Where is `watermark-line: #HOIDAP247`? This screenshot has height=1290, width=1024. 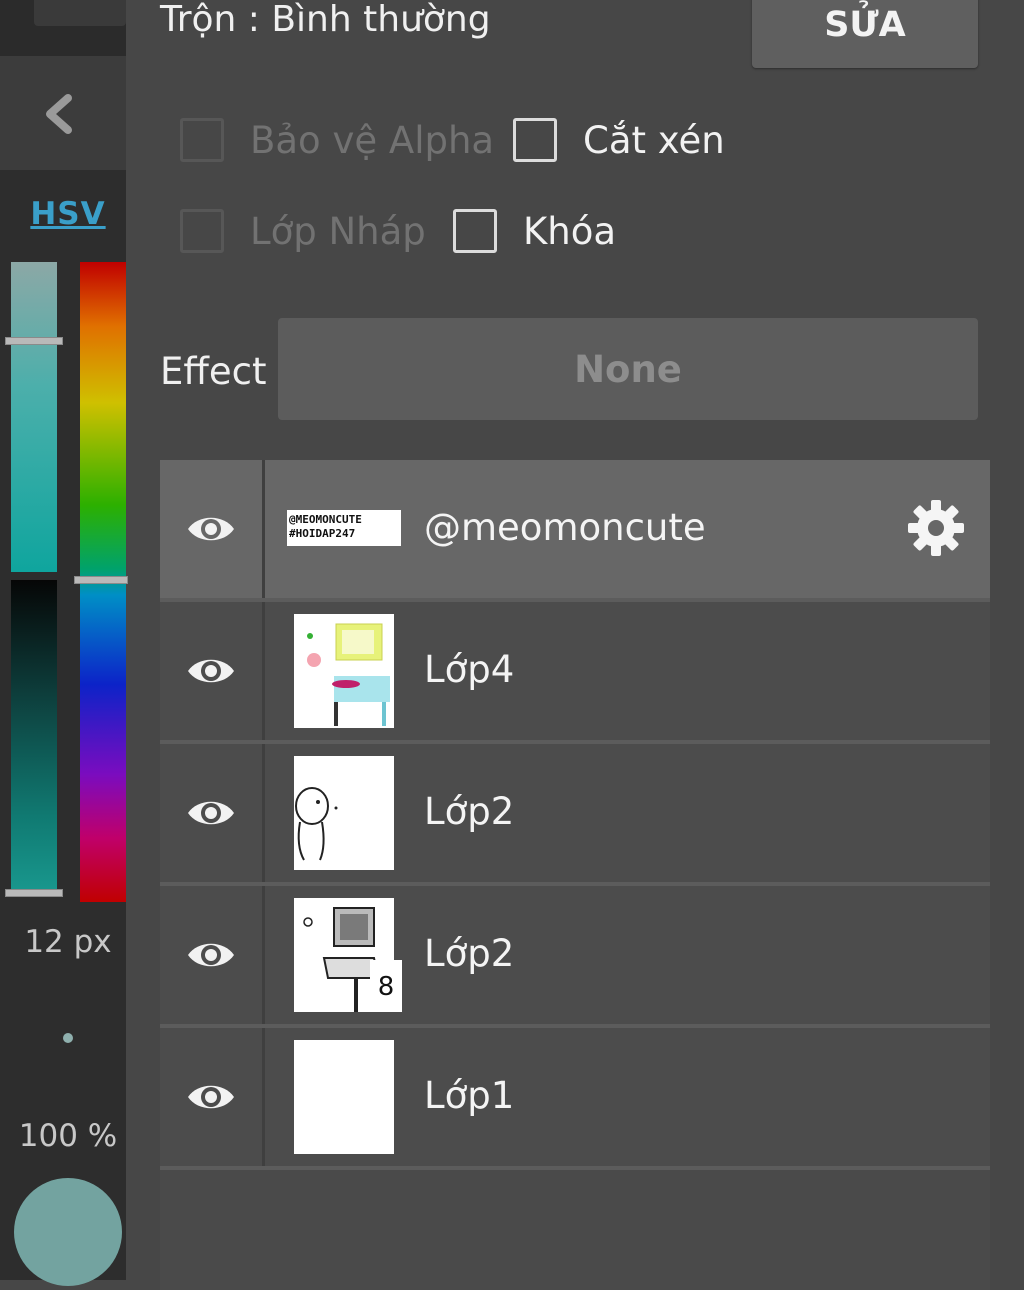
watermark-line: #HOIDAP247 is located at coordinates (322, 533).